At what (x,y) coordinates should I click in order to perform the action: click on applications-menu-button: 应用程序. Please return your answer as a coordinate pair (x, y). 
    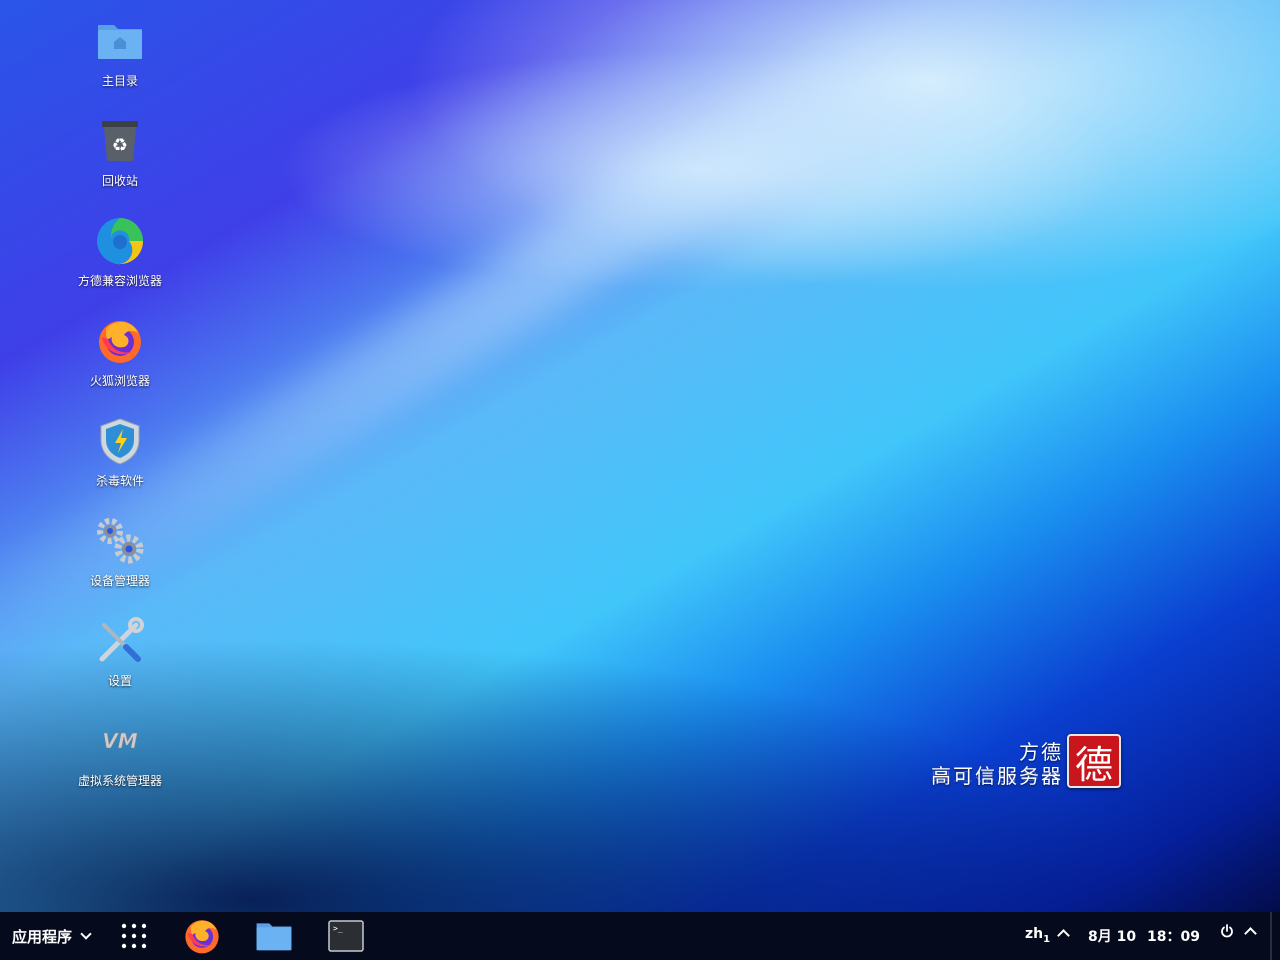
    Looking at the image, I should click on (52, 936).